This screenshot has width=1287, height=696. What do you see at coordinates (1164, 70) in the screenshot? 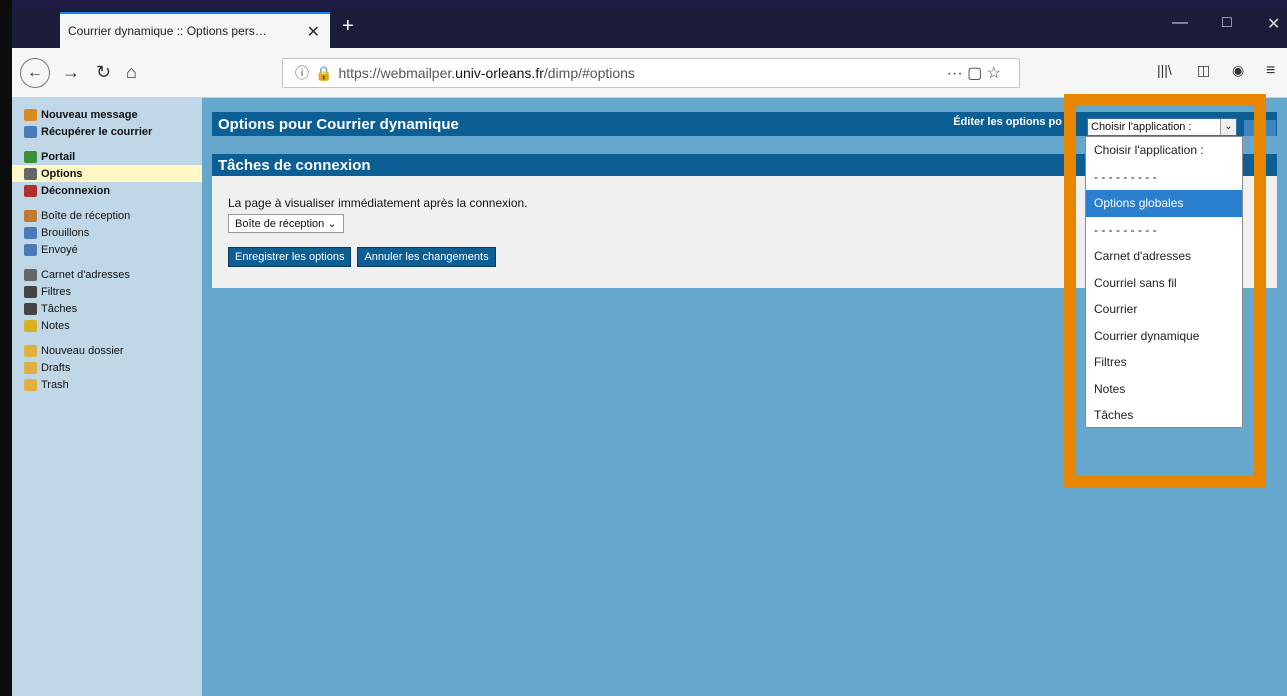
I see `library-icon: |||\` at bounding box center [1164, 70].